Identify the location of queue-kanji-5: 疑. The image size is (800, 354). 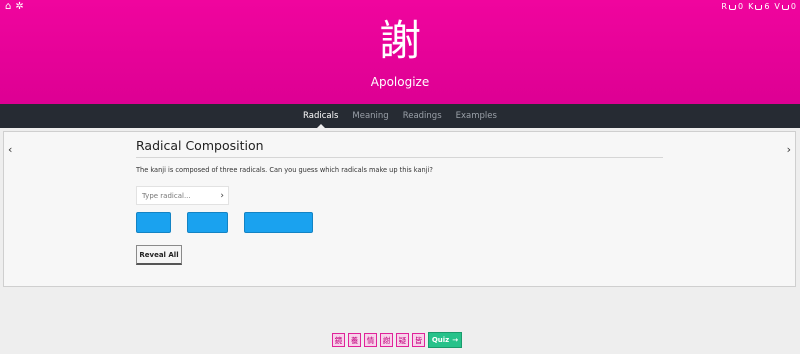
(402, 340).